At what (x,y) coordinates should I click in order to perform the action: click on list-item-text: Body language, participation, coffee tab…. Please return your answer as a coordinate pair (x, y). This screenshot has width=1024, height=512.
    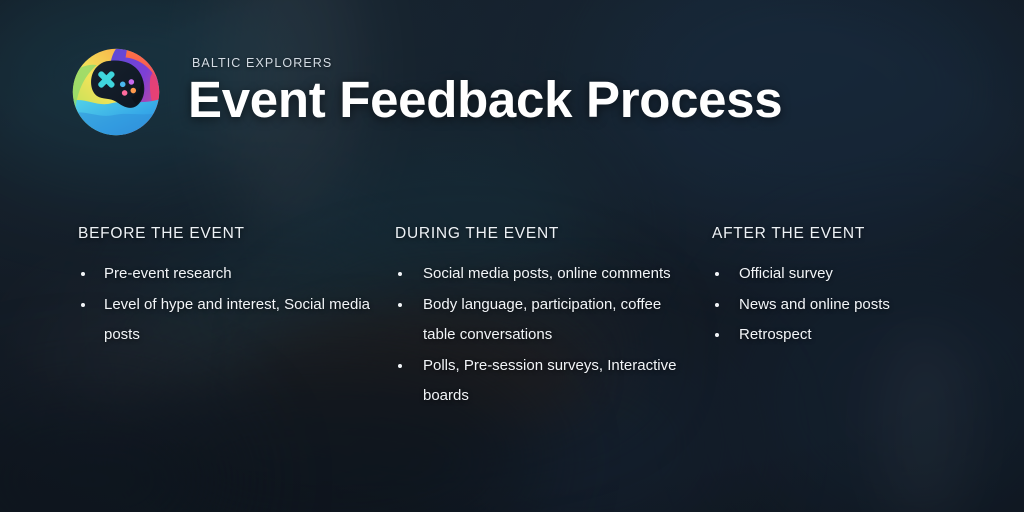
    Looking at the image, I should click on (542, 319).